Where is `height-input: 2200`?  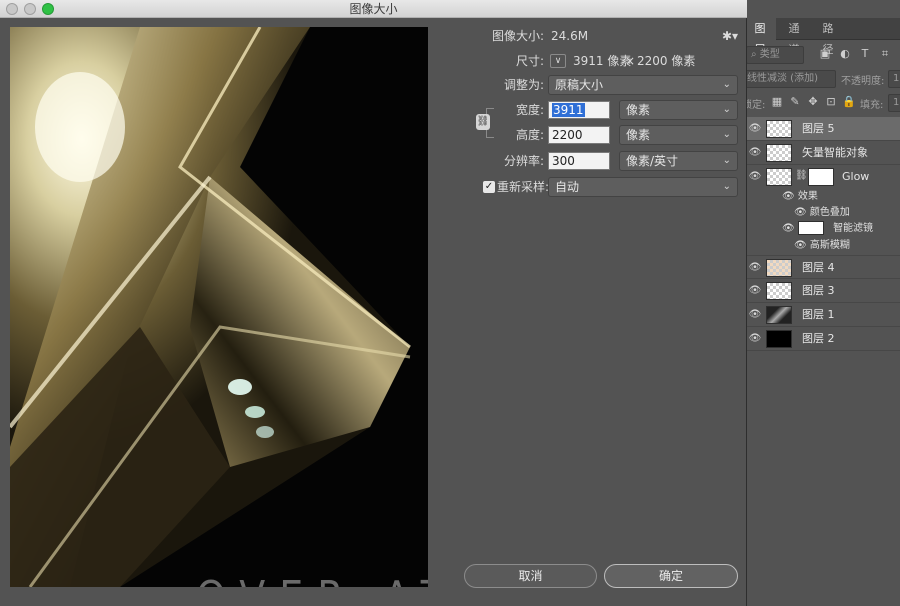
height-input: 2200 is located at coordinates (579, 135).